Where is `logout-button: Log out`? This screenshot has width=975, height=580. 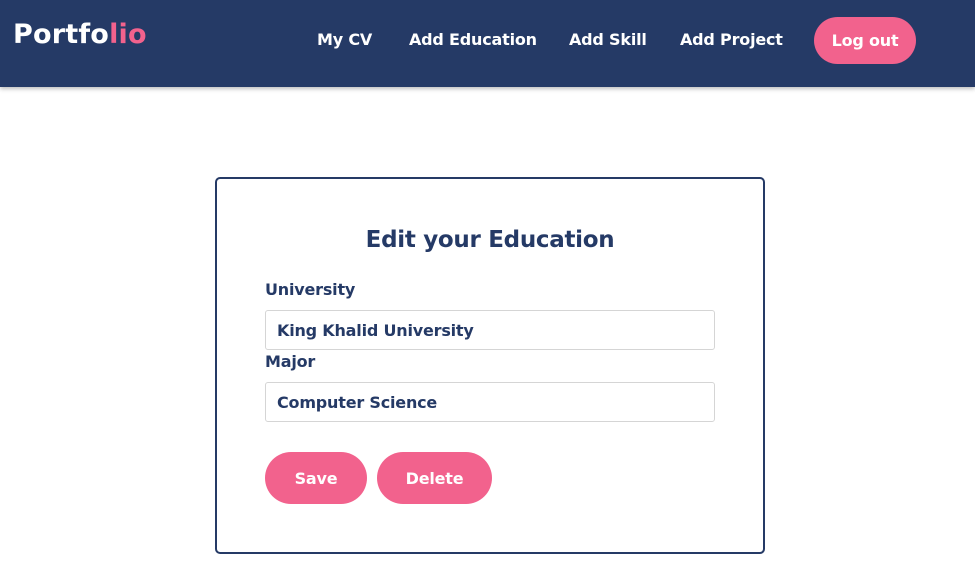
logout-button: Log out is located at coordinates (865, 40).